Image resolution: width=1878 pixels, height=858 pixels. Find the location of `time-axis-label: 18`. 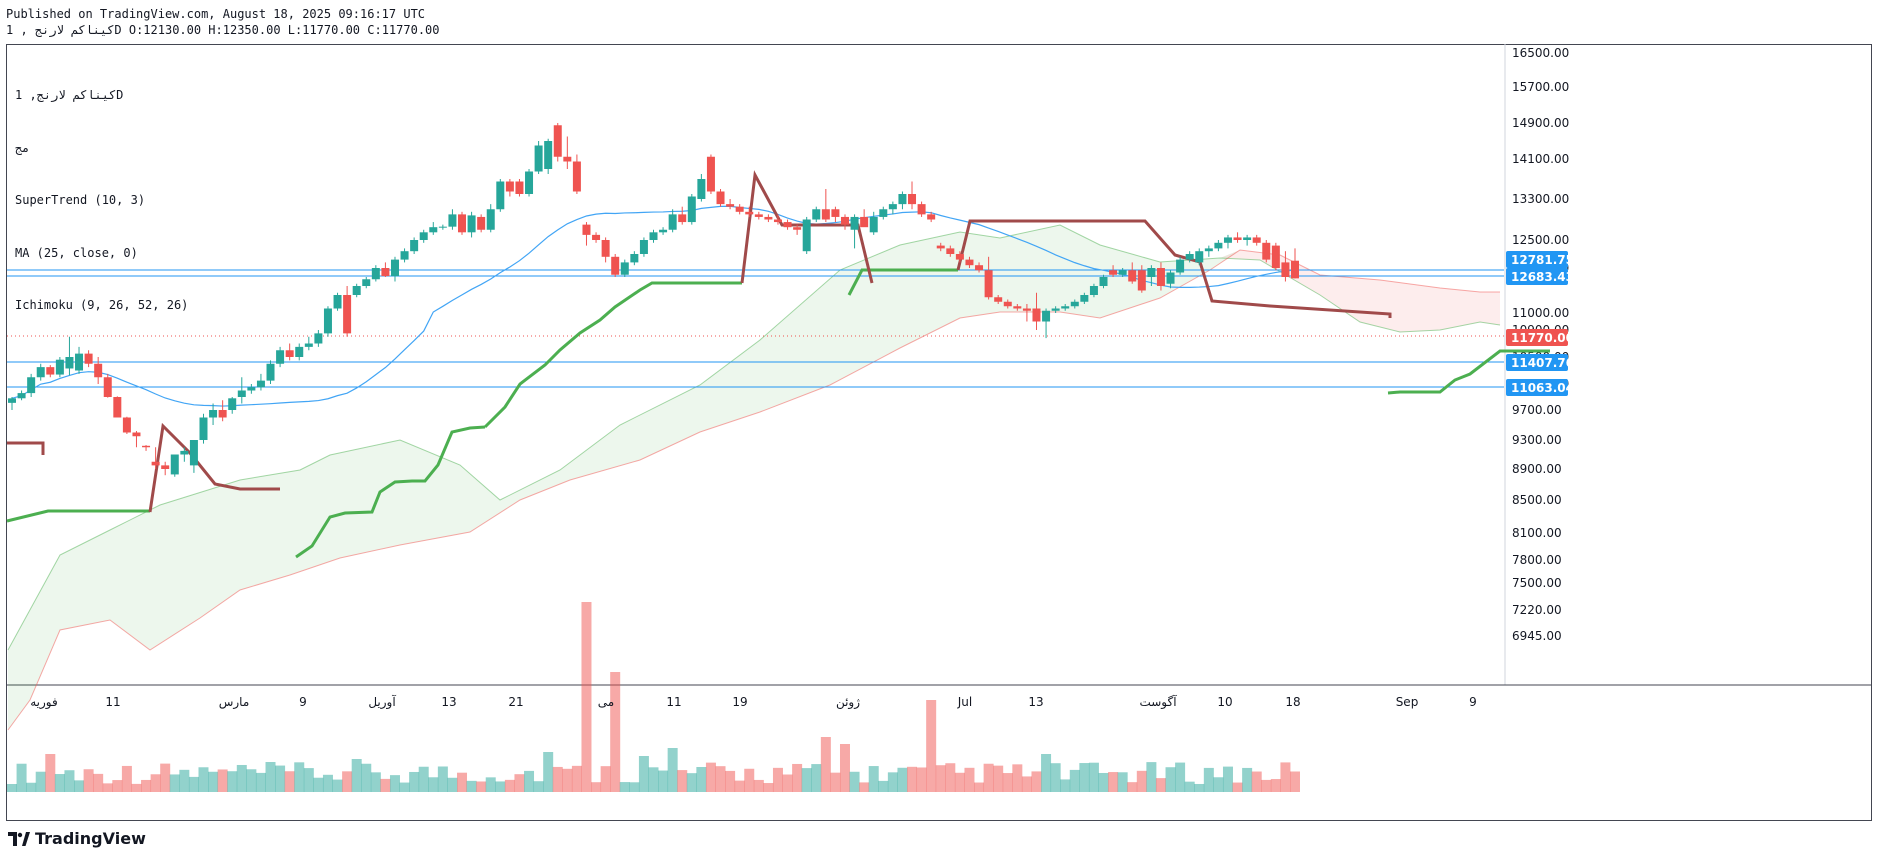

time-axis-label: 18 is located at coordinates (1292, 702).